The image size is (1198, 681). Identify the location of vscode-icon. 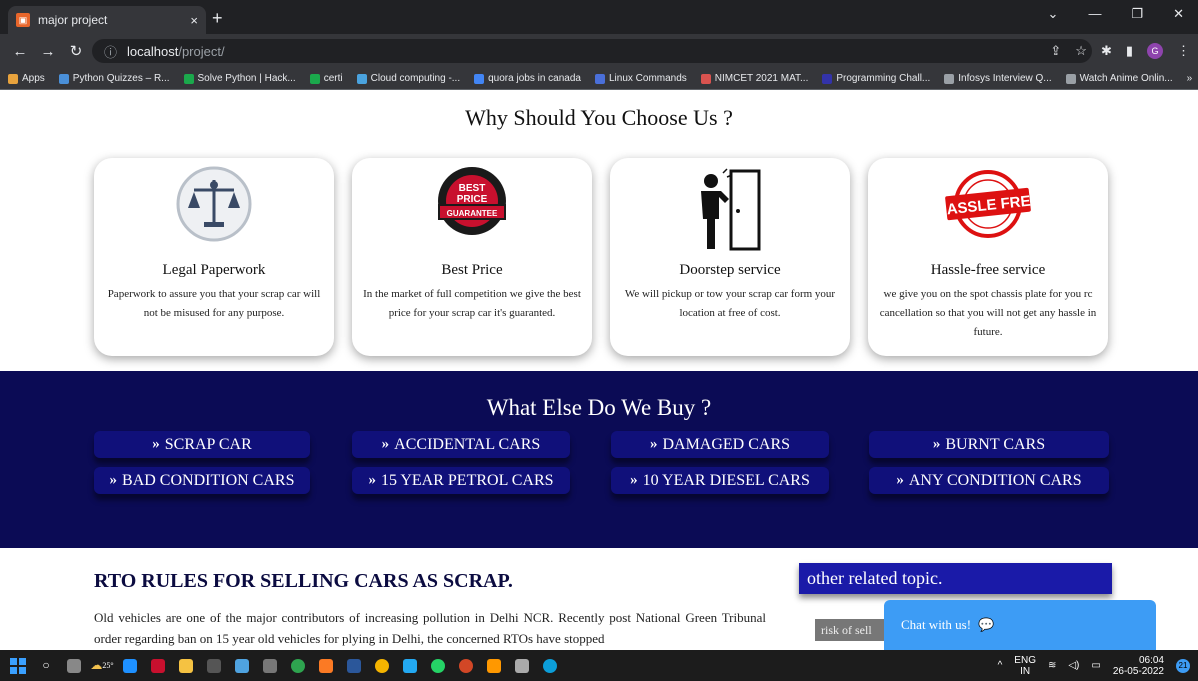
(410, 665).